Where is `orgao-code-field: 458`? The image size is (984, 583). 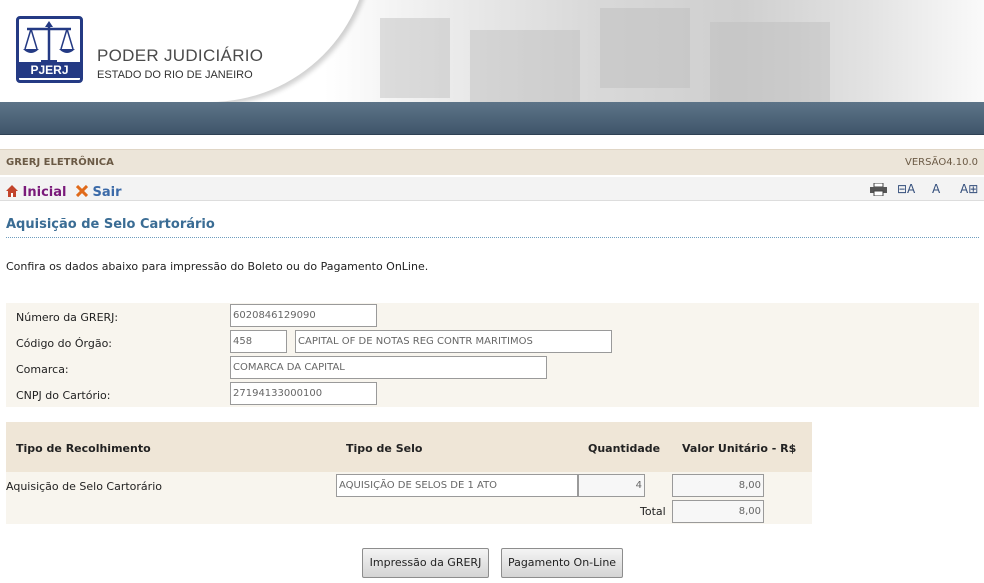 orgao-code-field: 458 is located at coordinates (258, 341).